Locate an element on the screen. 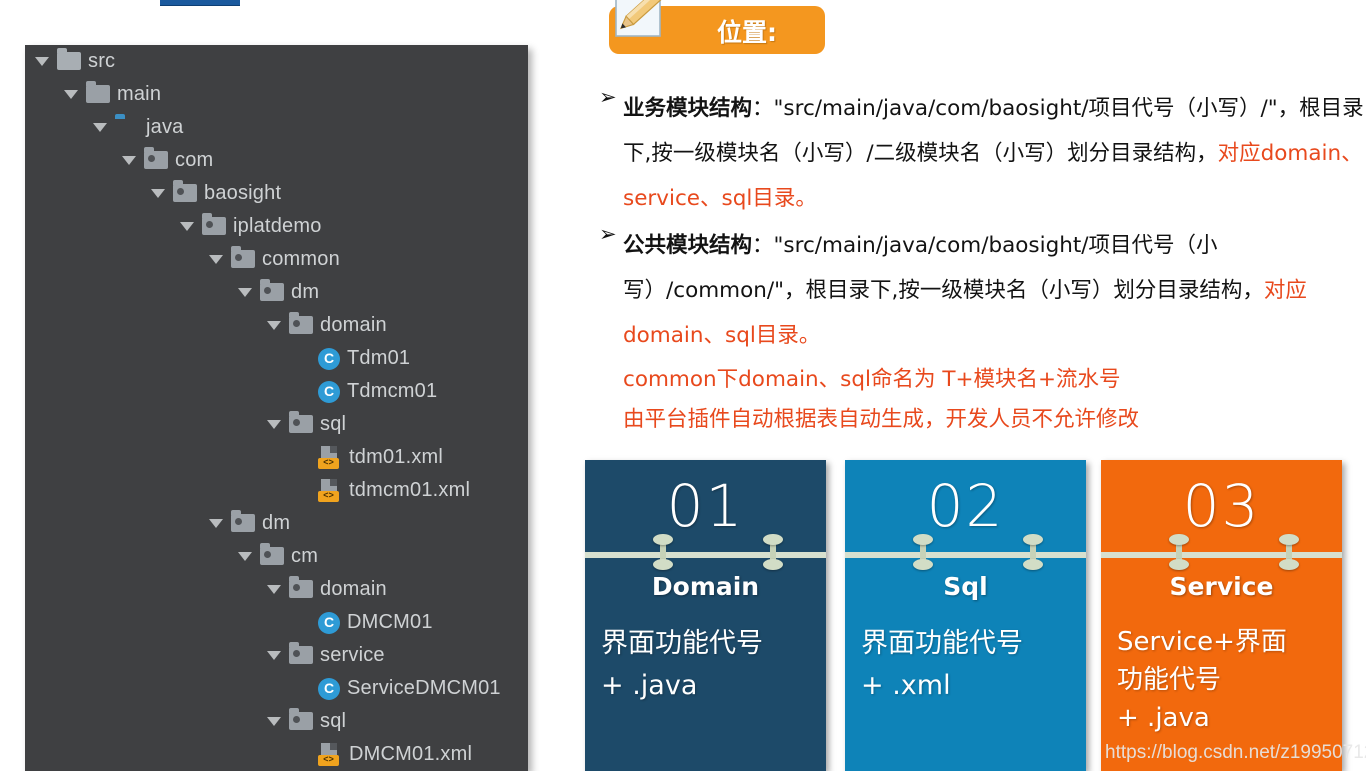  watermark-url: https://blog.csdn.net/z19950712 is located at coordinates (1235, 752).